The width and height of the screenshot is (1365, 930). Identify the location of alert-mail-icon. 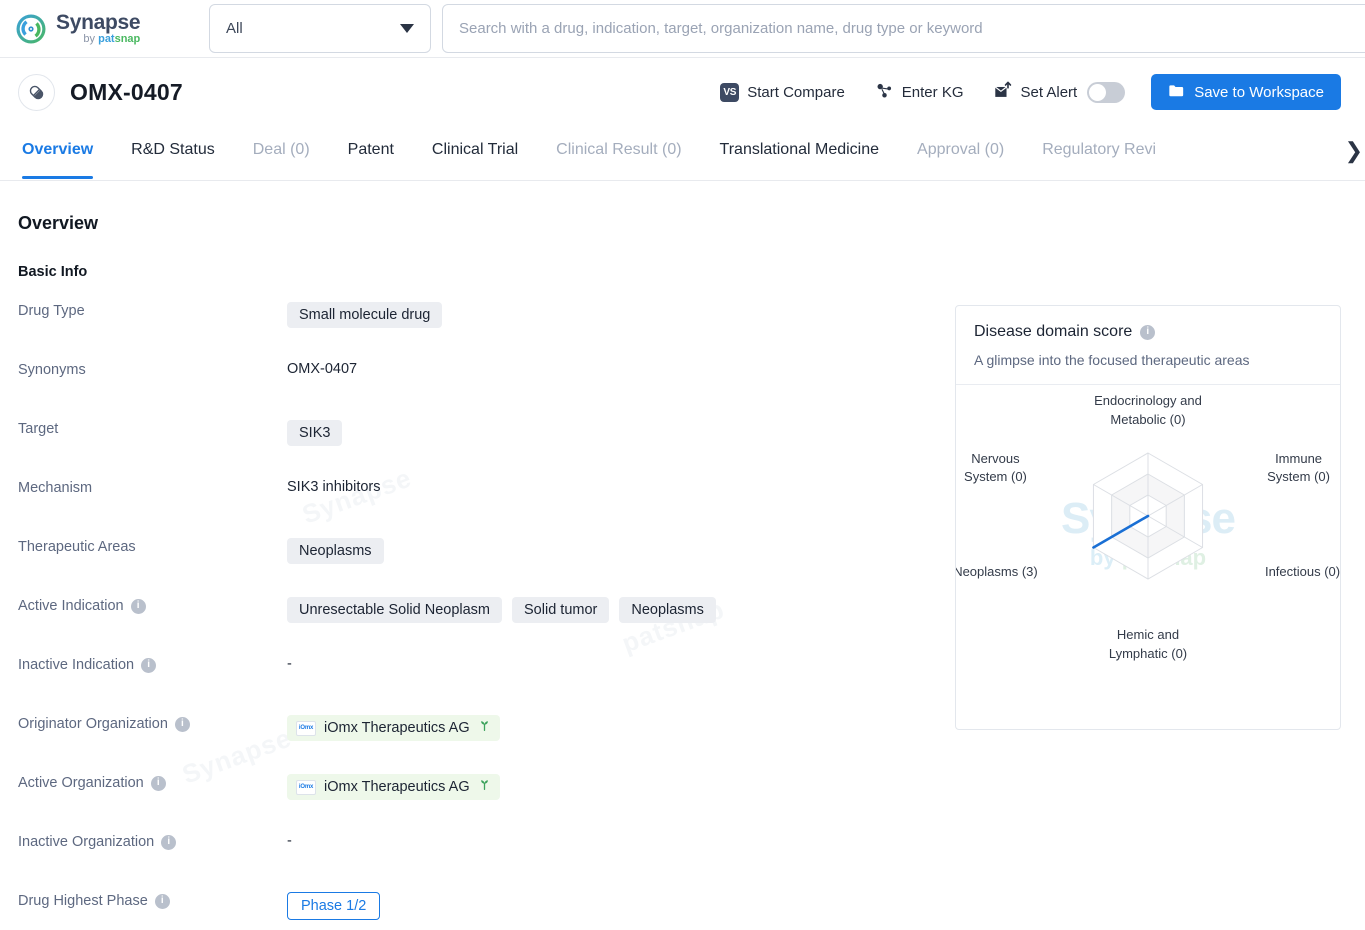
(1003, 92).